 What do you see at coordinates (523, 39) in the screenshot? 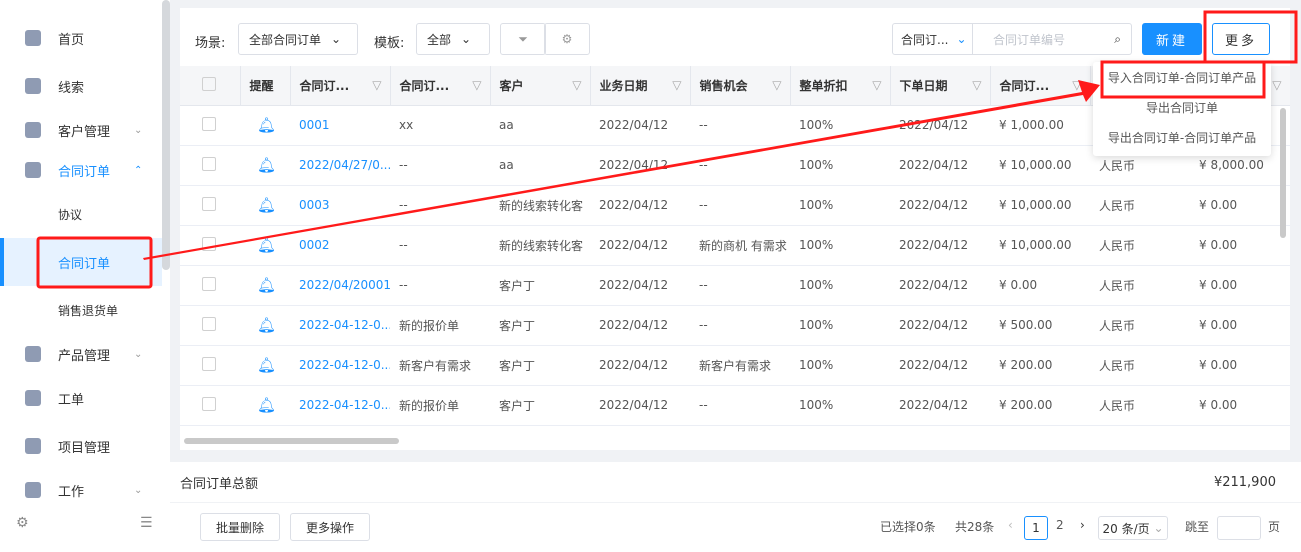
I see `filter-button: ⏷` at bounding box center [523, 39].